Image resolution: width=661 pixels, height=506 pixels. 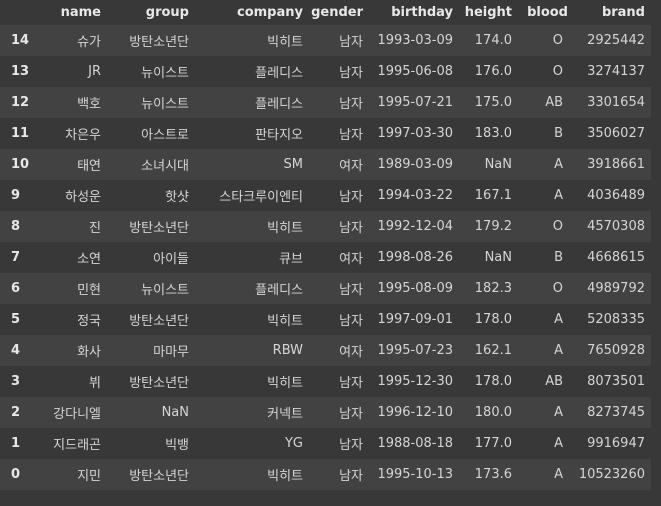 What do you see at coordinates (16, 350) in the screenshot?
I see `row-index: 4` at bounding box center [16, 350].